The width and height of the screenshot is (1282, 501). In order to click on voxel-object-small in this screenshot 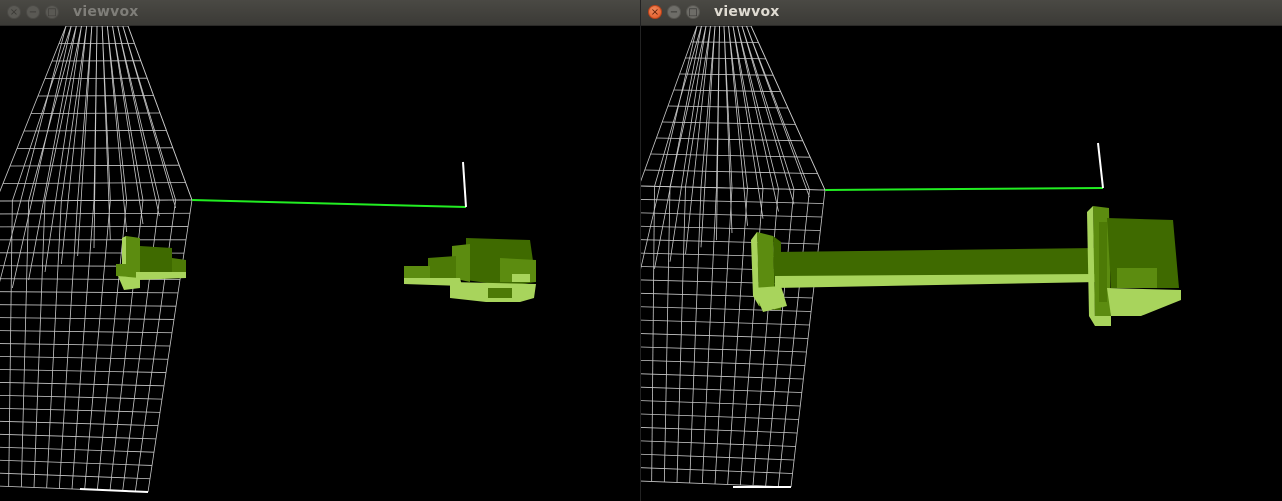, I will do `click(151, 263)`.